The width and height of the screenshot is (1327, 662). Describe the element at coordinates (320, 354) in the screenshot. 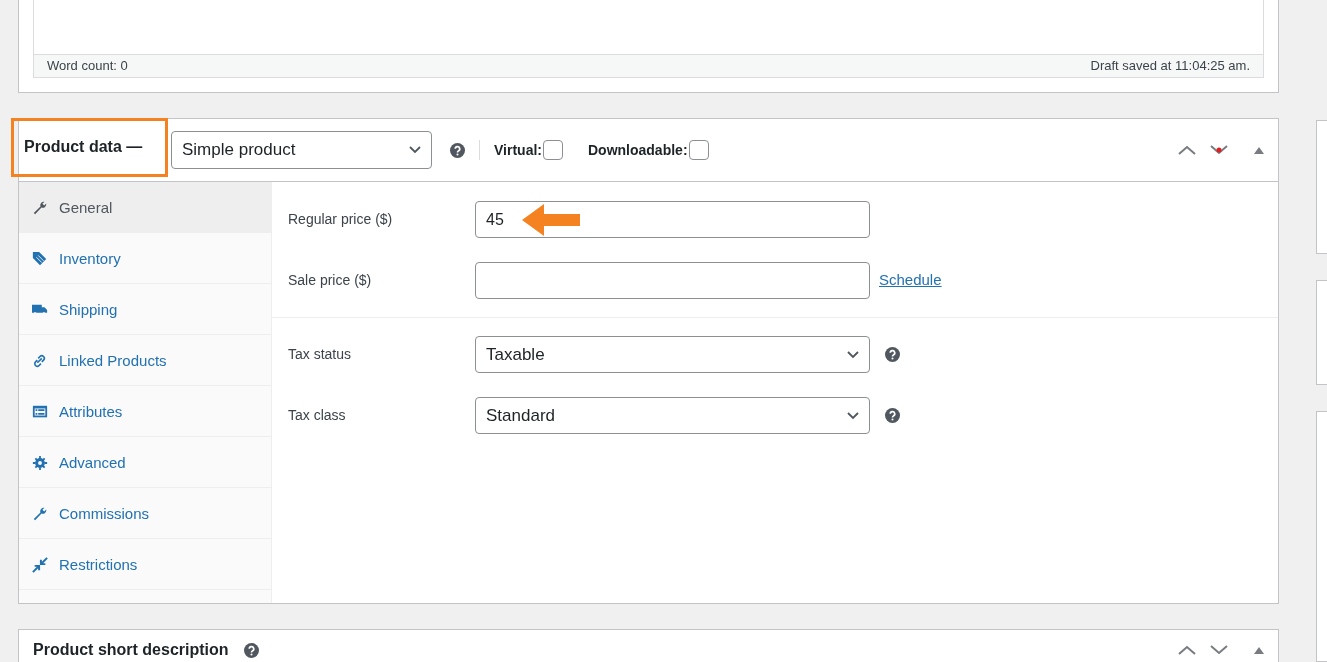

I see `field-label: Tax status` at that location.